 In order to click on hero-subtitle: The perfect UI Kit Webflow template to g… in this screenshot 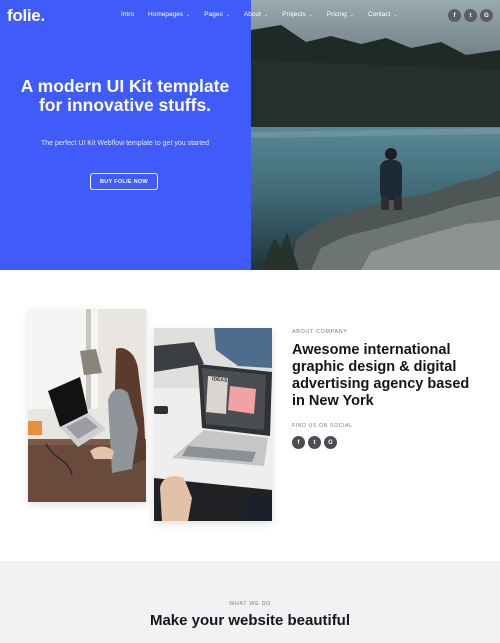, I will do `click(125, 143)`.